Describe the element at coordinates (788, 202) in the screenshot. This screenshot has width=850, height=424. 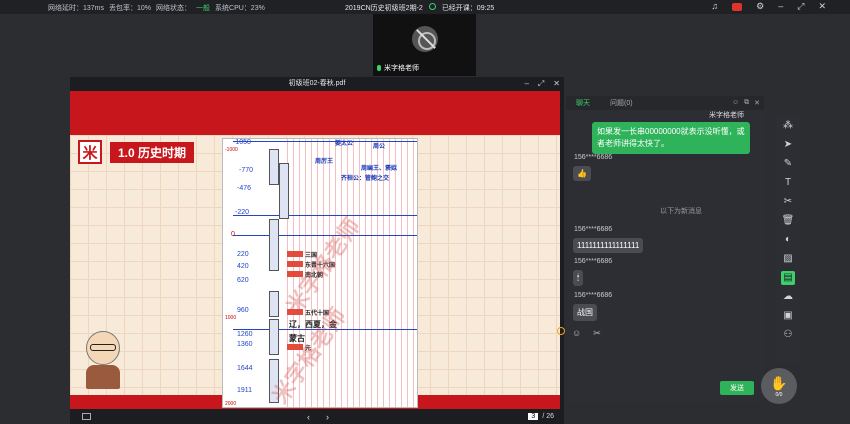
I see `scissors-tool-icon: ✂` at that location.